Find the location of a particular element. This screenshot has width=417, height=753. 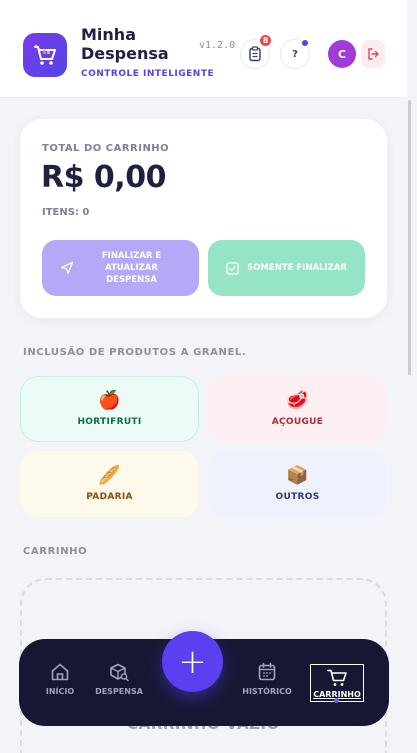

cart-total-label: TOTAL DO CARRINHO is located at coordinates (106, 148).